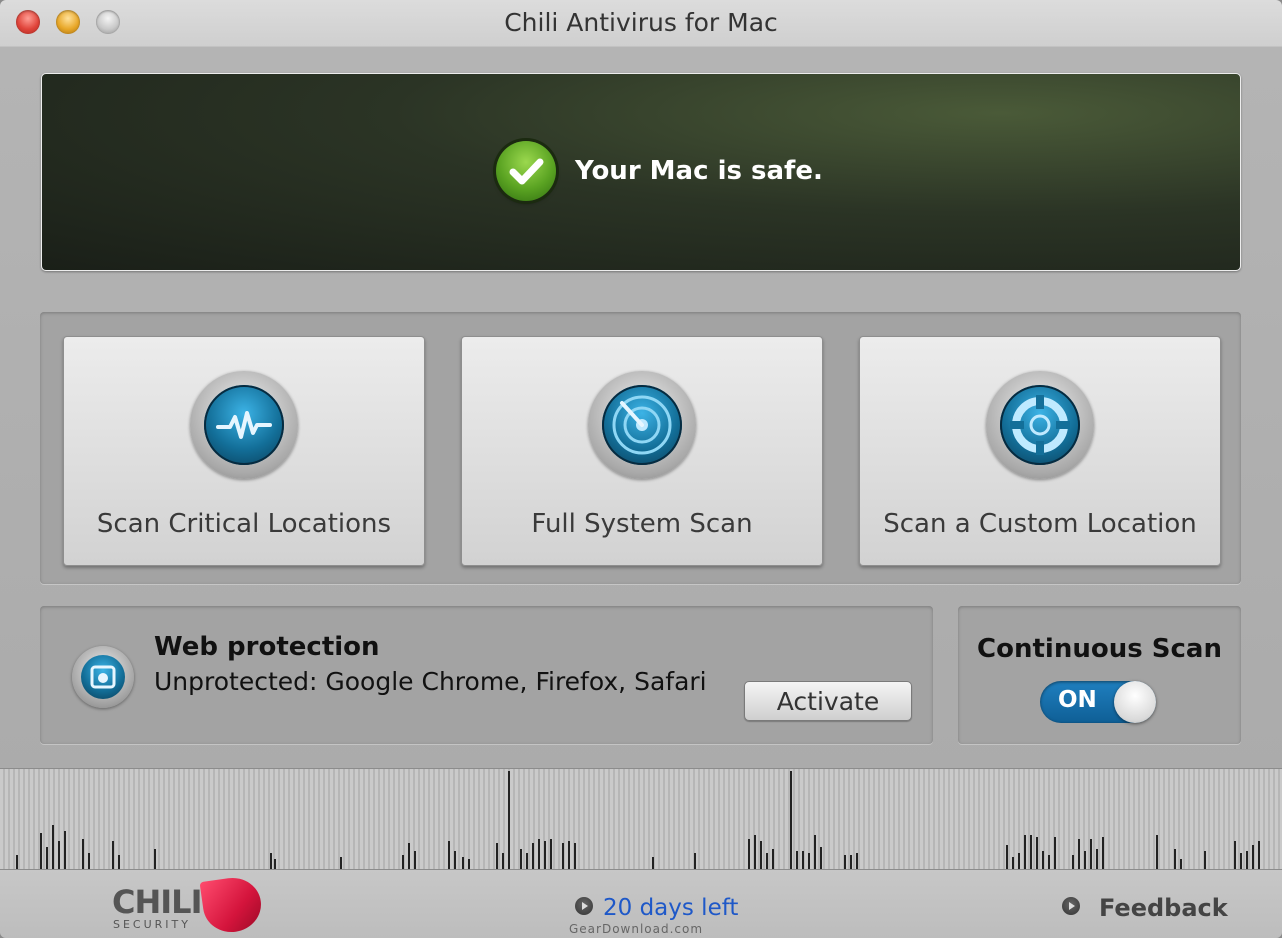 The image size is (1282, 938). I want to click on chili-logo-text: CHILI, so click(157, 902).